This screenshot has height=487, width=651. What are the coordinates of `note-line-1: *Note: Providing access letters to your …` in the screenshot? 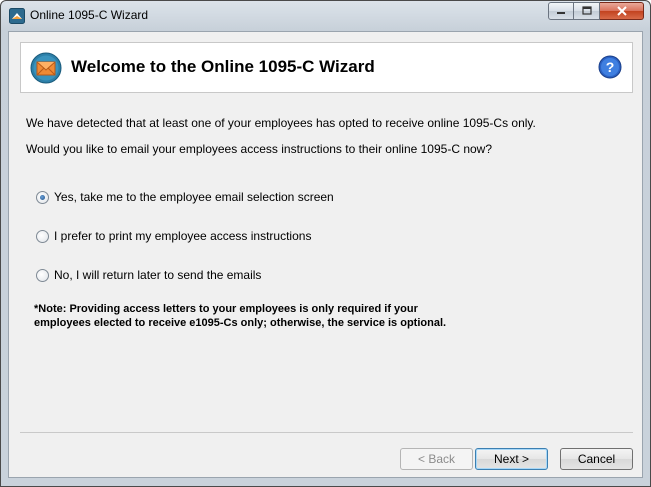 It's located at (226, 309).